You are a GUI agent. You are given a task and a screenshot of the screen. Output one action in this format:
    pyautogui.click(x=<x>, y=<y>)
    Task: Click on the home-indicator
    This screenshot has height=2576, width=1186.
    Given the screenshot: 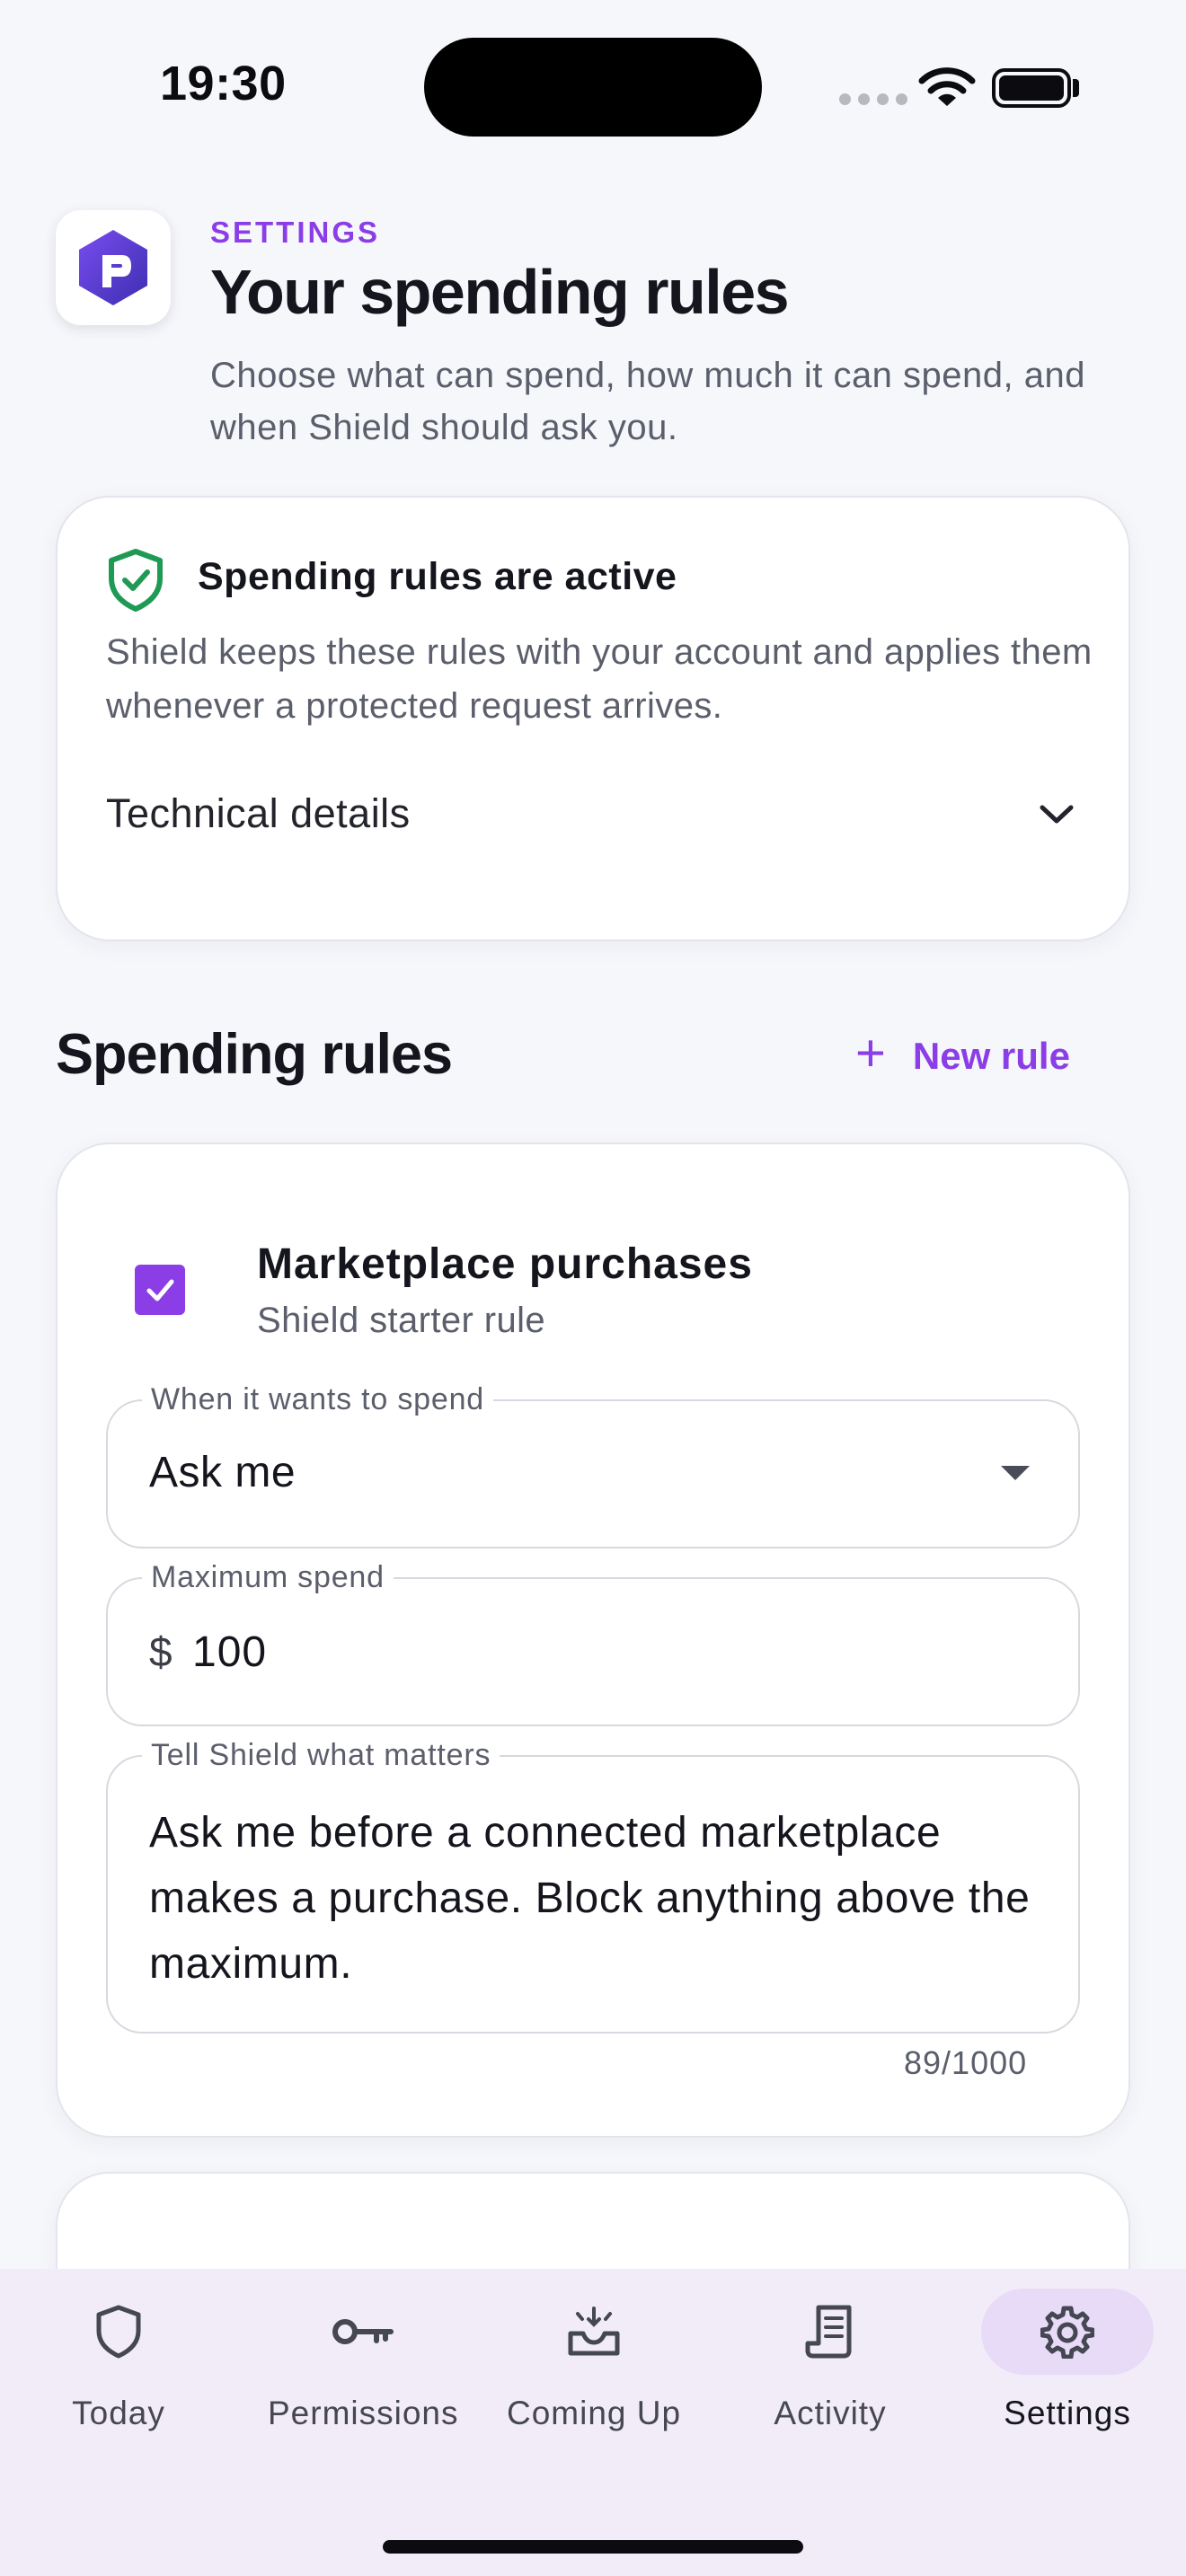 What is the action you would take?
    pyautogui.click(x=593, y=2547)
    